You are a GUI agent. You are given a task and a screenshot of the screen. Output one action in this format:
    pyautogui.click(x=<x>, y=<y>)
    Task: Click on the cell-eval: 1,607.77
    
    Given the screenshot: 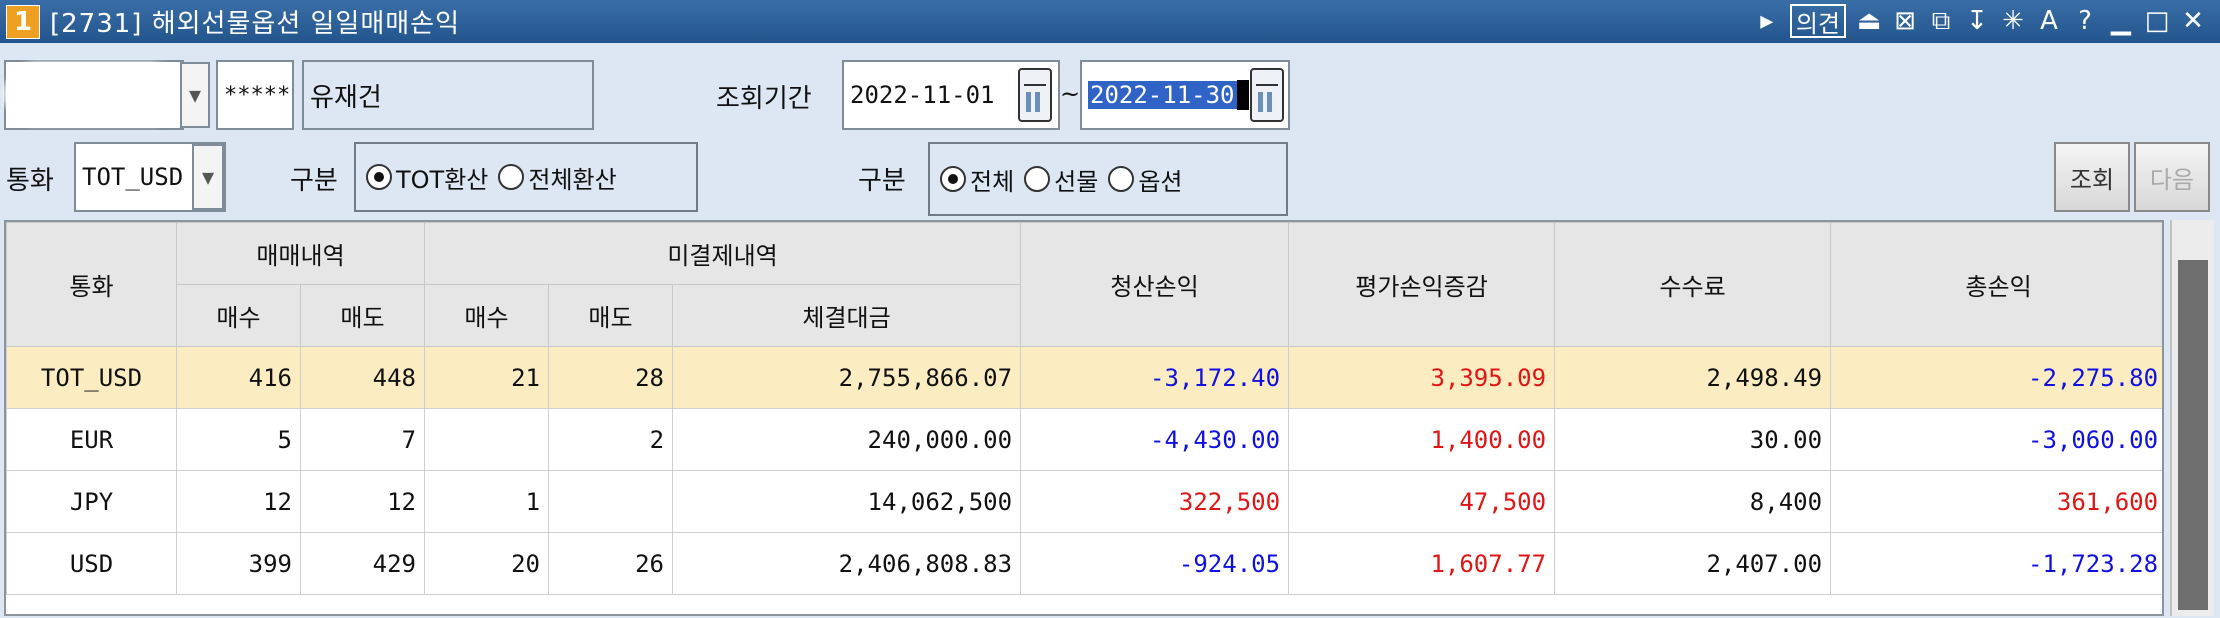 What is the action you would take?
    pyautogui.click(x=1422, y=563)
    